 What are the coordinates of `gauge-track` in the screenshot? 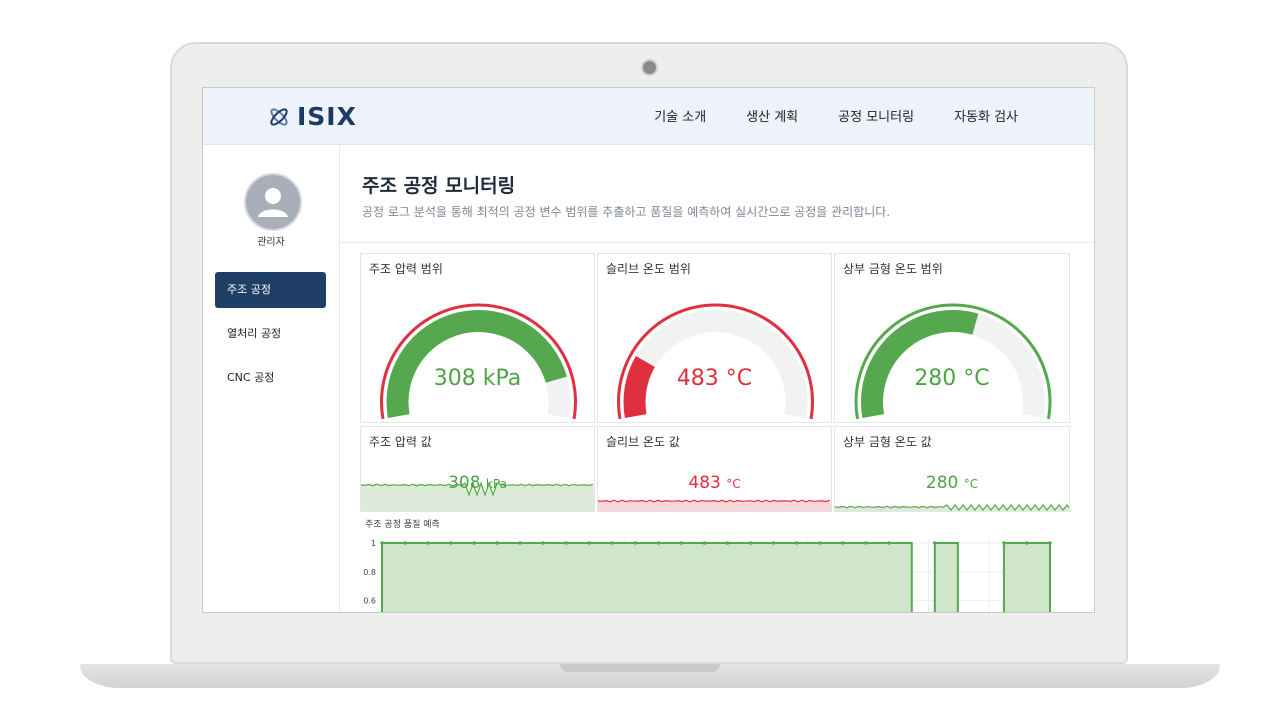 It's located at (715, 364).